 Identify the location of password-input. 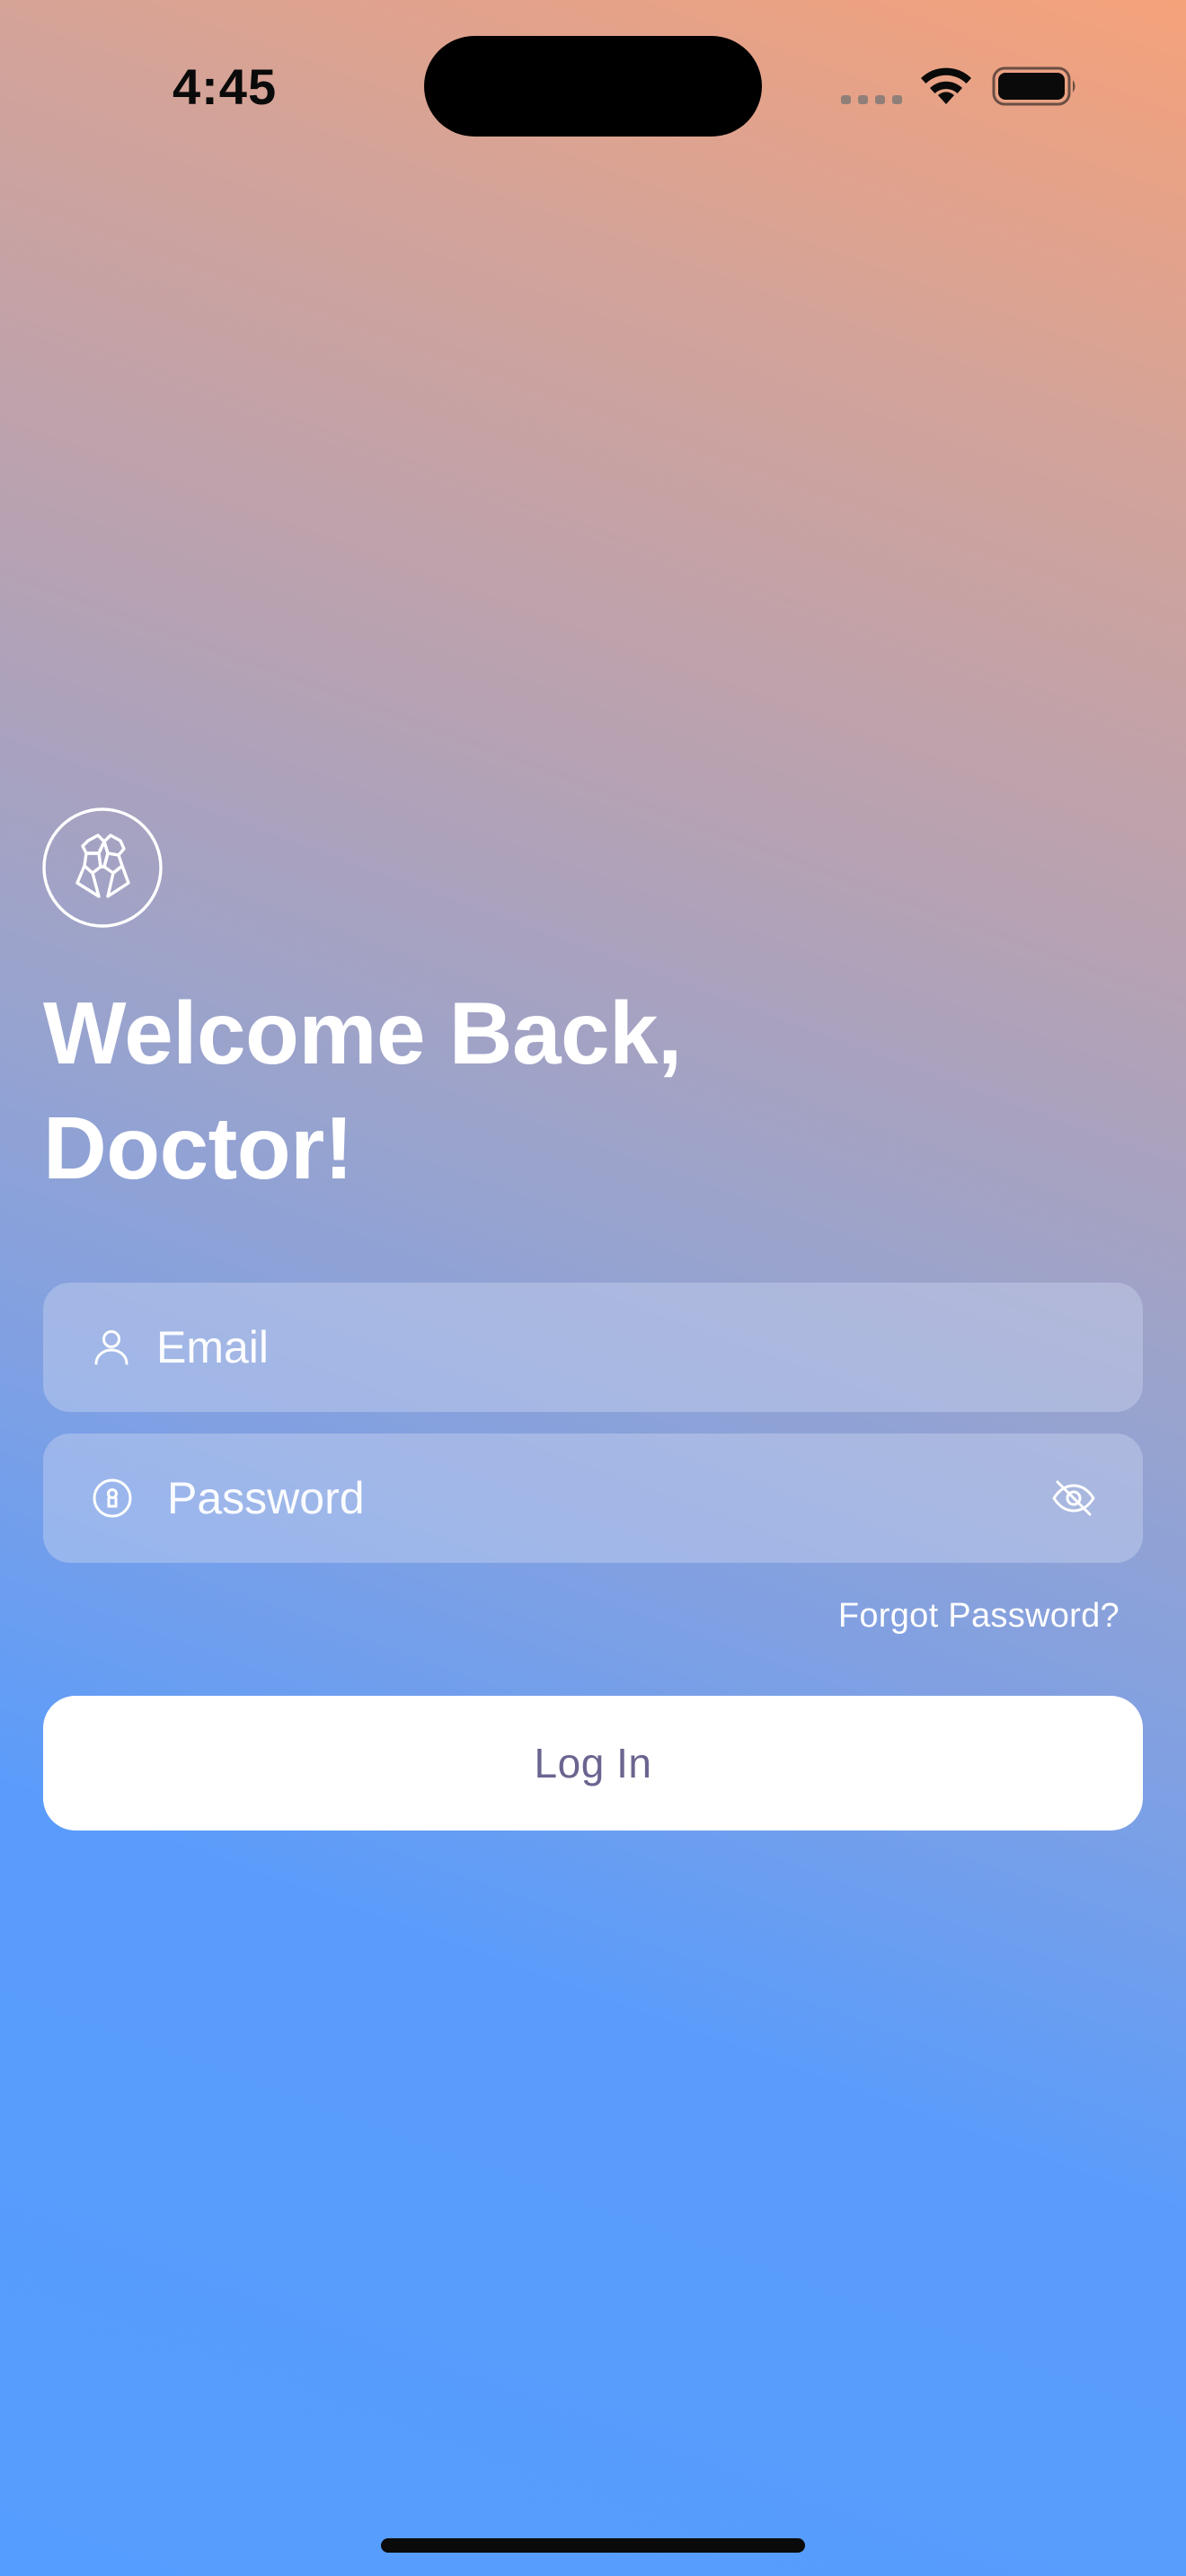
(598, 1498).